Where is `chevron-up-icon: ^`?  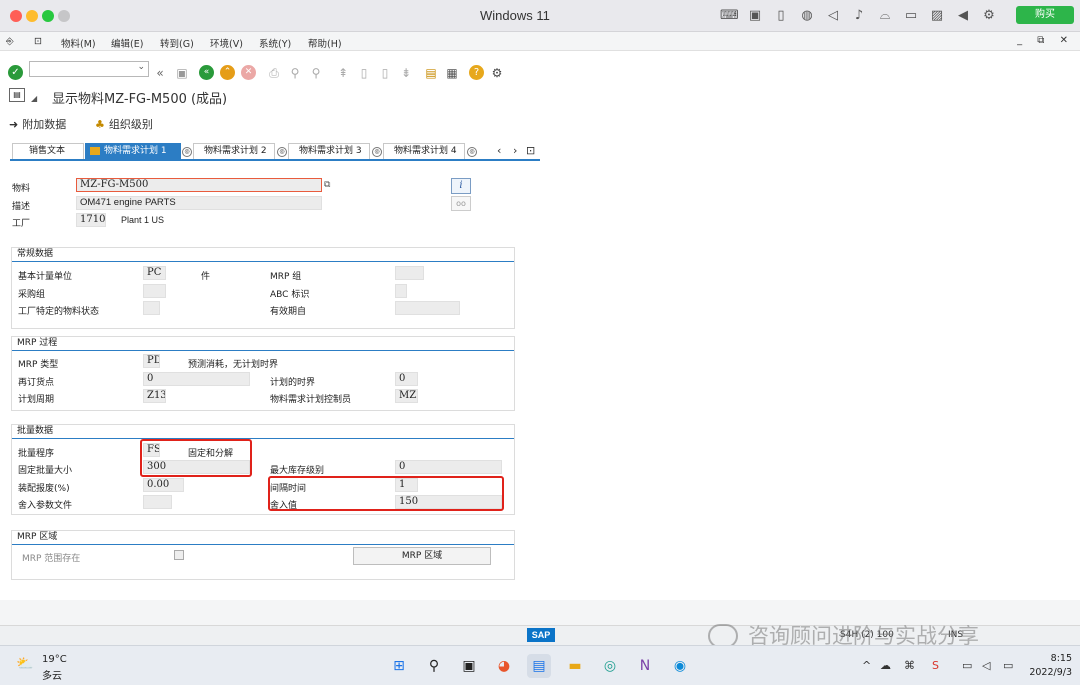
chevron-up-icon: ^ is located at coordinates (866, 665).